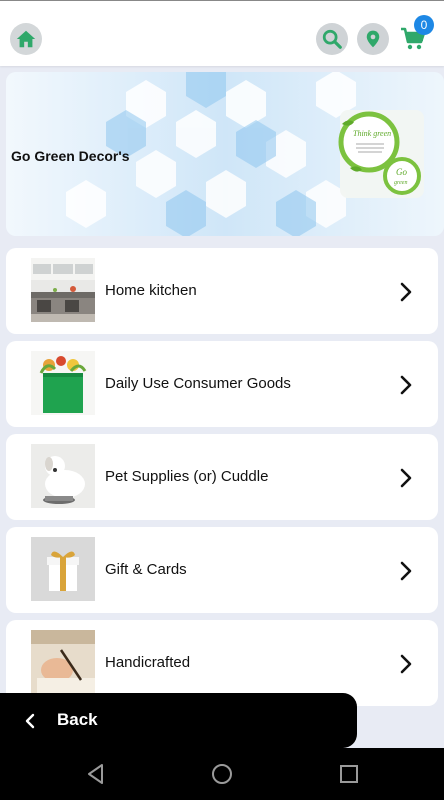 This screenshot has height=800, width=444. I want to click on back-button: Back, so click(178, 720).